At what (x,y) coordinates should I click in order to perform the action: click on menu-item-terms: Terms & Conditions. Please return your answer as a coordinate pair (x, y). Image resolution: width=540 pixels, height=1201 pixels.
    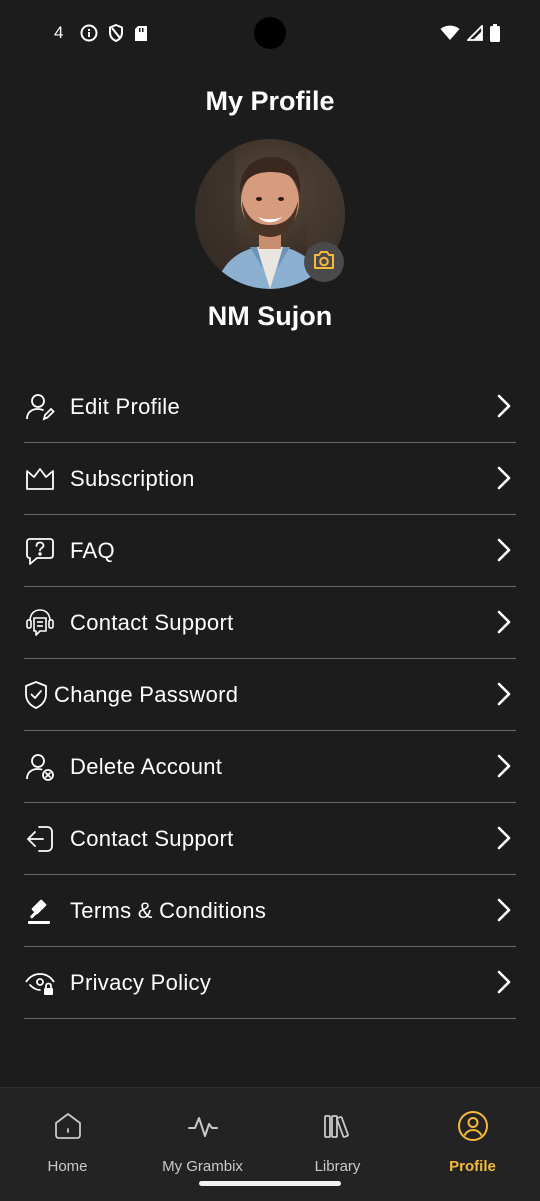
    Looking at the image, I should click on (270, 911).